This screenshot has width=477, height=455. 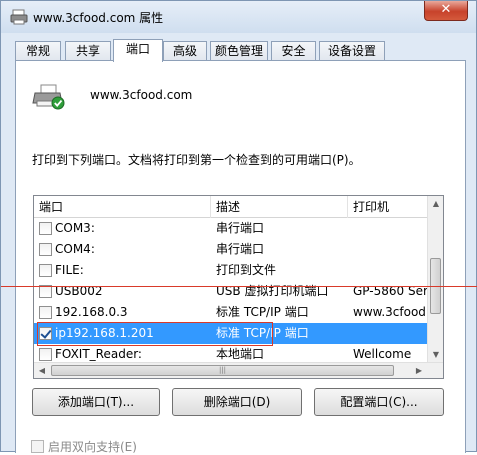 What do you see at coordinates (19, 17) in the screenshot?
I see `printer-icon` at bounding box center [19, 17].